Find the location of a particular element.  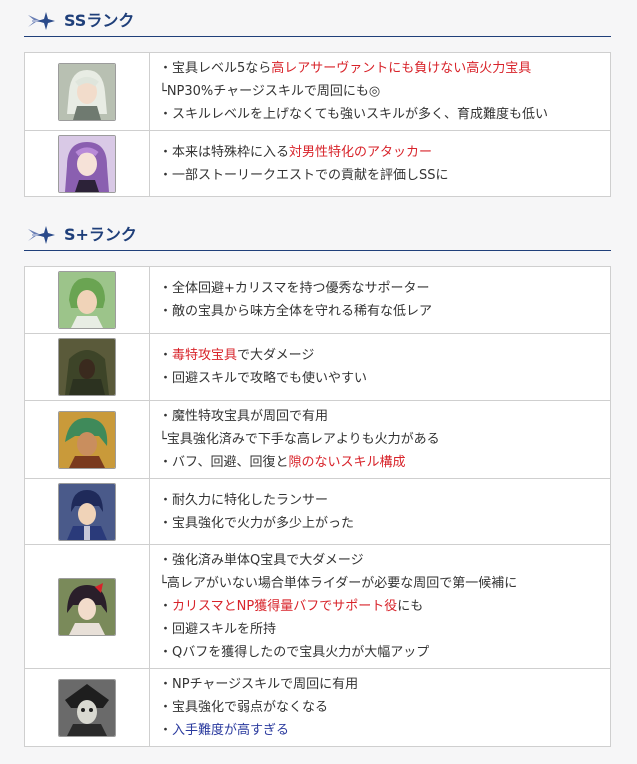

s-plus-rank-header: S+ランク is located at coordinates (317, 236).